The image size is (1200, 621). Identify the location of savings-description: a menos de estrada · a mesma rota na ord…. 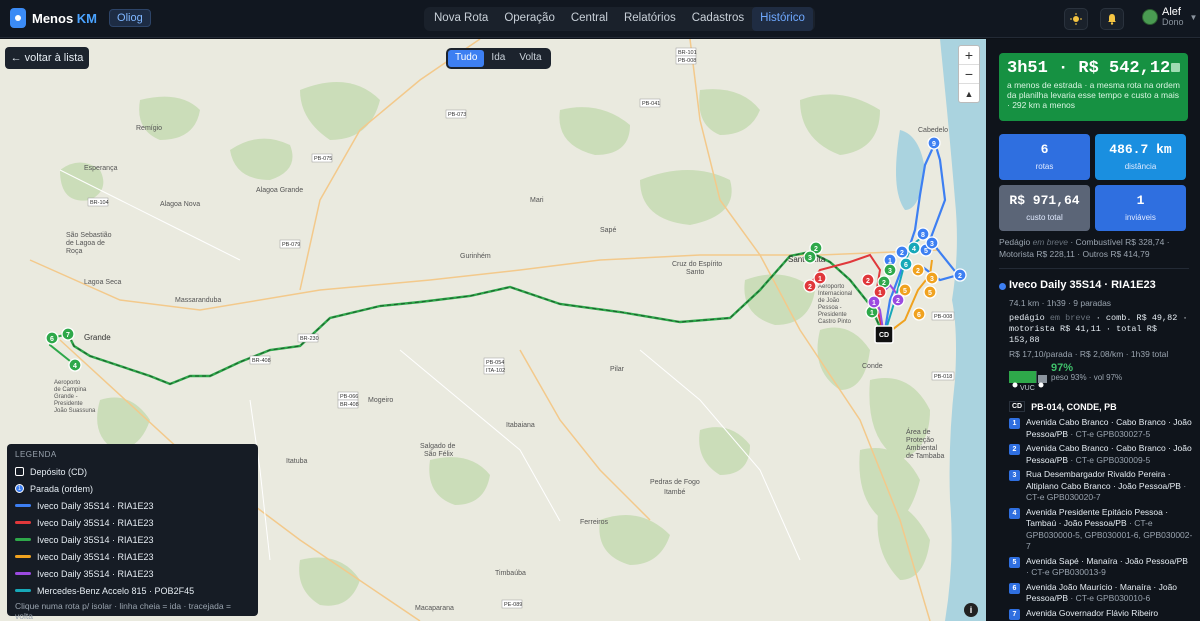
(1093, 95).